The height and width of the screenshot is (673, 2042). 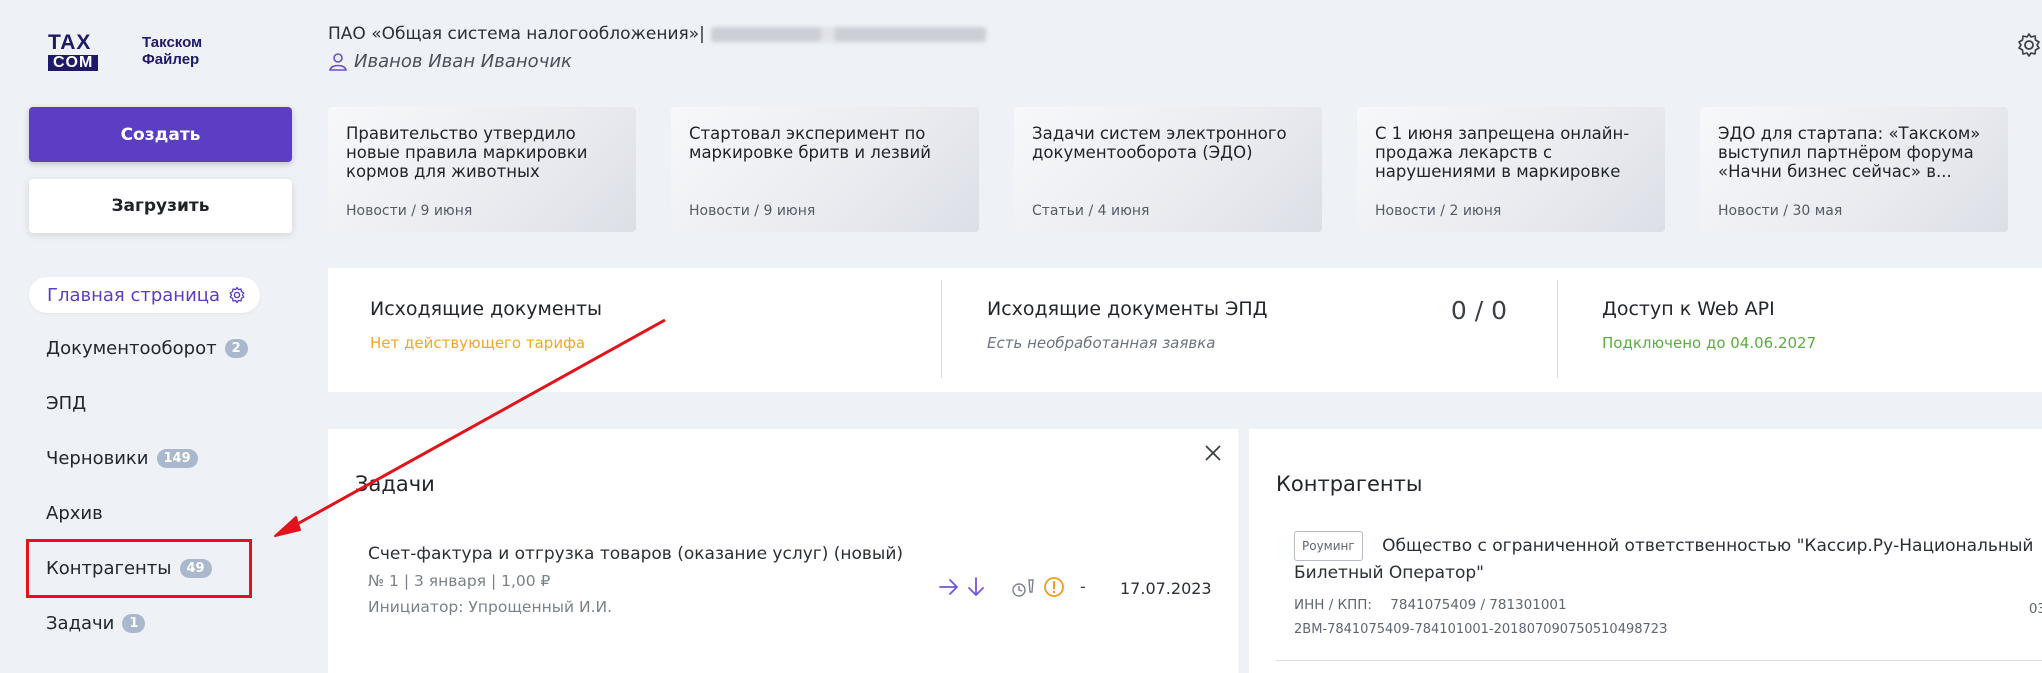 What do you see at coordinates (976, 586) in the screenshot?
I see `arrow-down-icon` at bounding box center [976, 586].